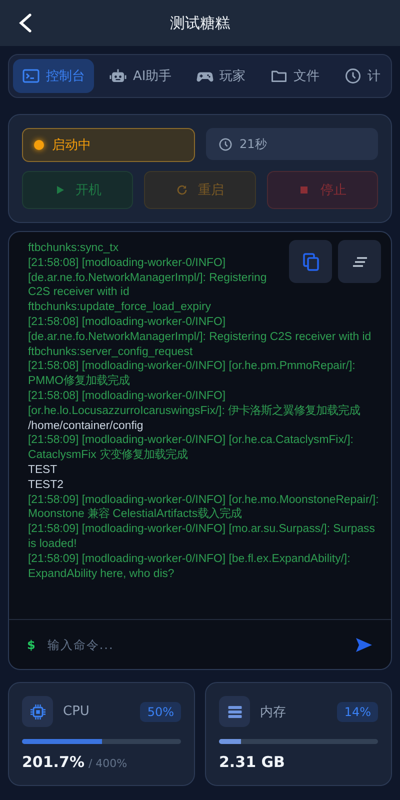 Image resolution: width=400 pixels, height=800 pixels. I want to click on uptime-text: 21秒, so click(253, 144).